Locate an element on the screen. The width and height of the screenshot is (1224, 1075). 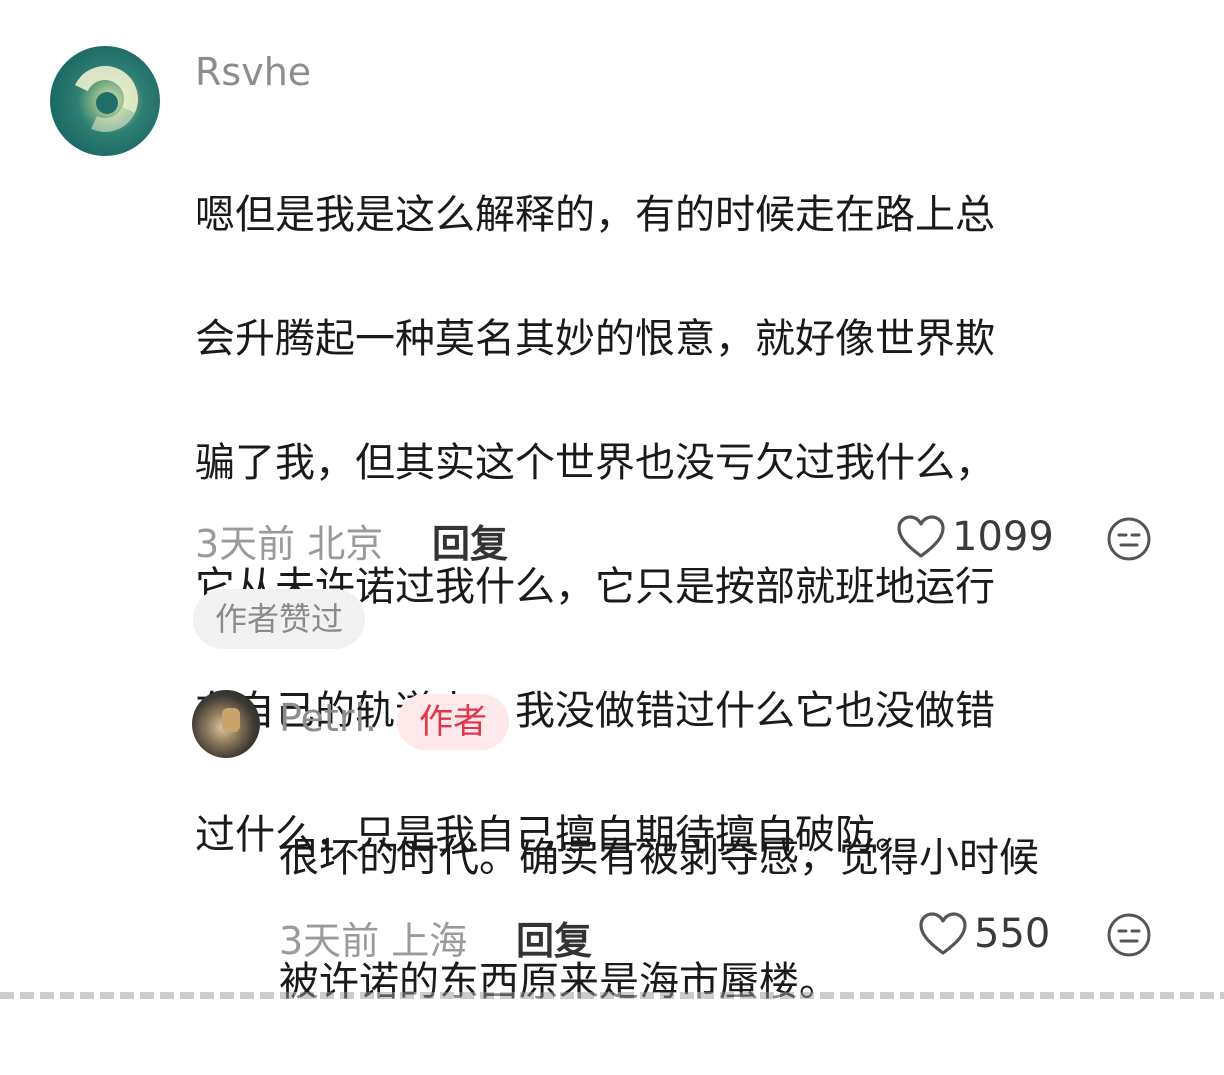
comment-reply-button: 回复 is located at coordinates (470, 540).